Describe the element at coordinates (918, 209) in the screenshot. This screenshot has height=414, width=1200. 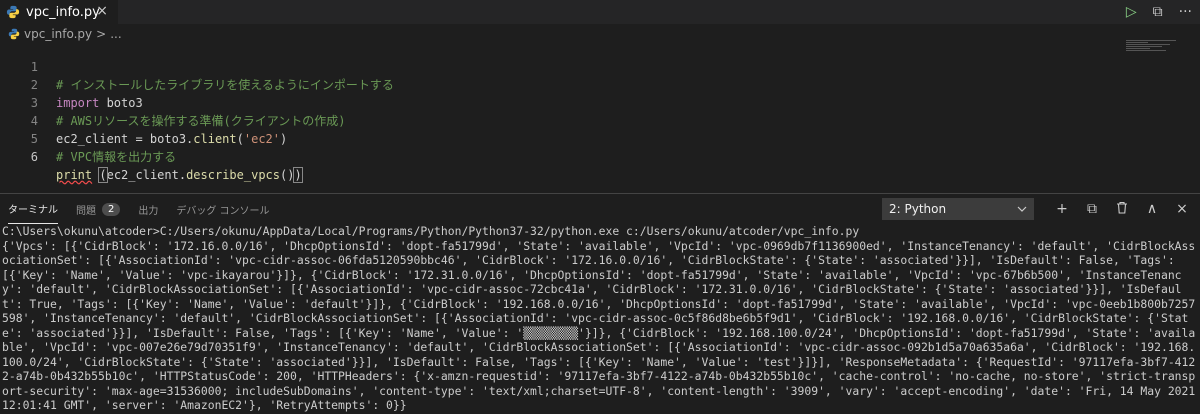
I see `terminal-select-value: 2: Python` at that location.